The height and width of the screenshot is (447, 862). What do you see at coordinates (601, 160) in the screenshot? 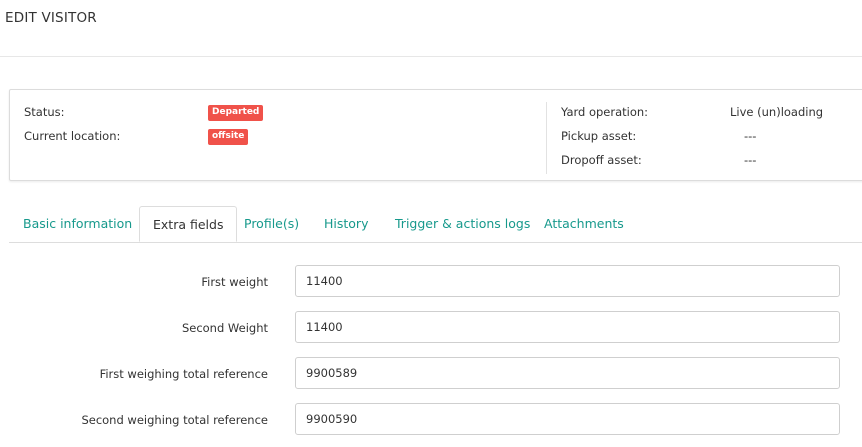
I see `dropoff-asset-label: Dropoff asset:` at bounding box center [601, 160].